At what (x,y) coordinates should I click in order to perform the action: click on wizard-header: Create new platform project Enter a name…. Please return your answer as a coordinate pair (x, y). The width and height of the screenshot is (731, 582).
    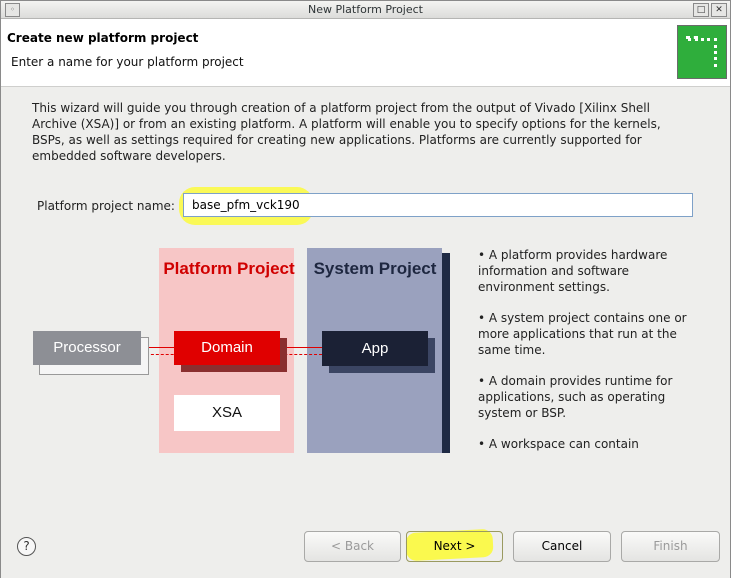
    Looking at the image, I should click on (365, 53).